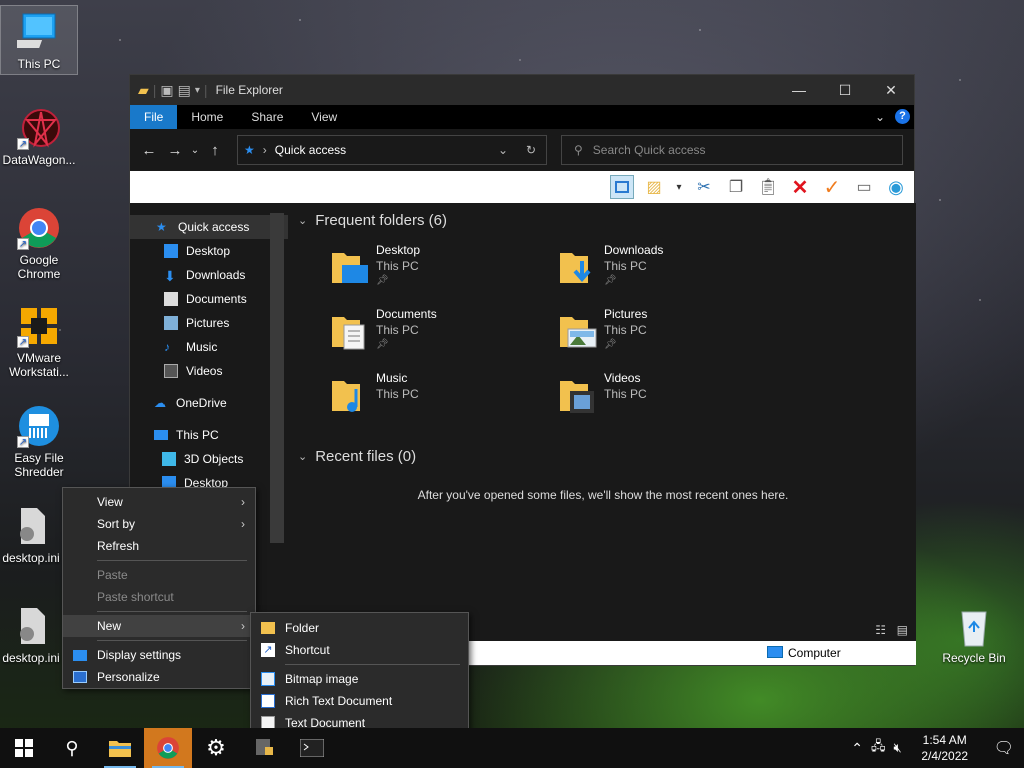 The height and width of the screenshot is (768, 1024). I want to click on desktop-icon-google-chrome: ↗ Google Chrome, so click(39, 243).